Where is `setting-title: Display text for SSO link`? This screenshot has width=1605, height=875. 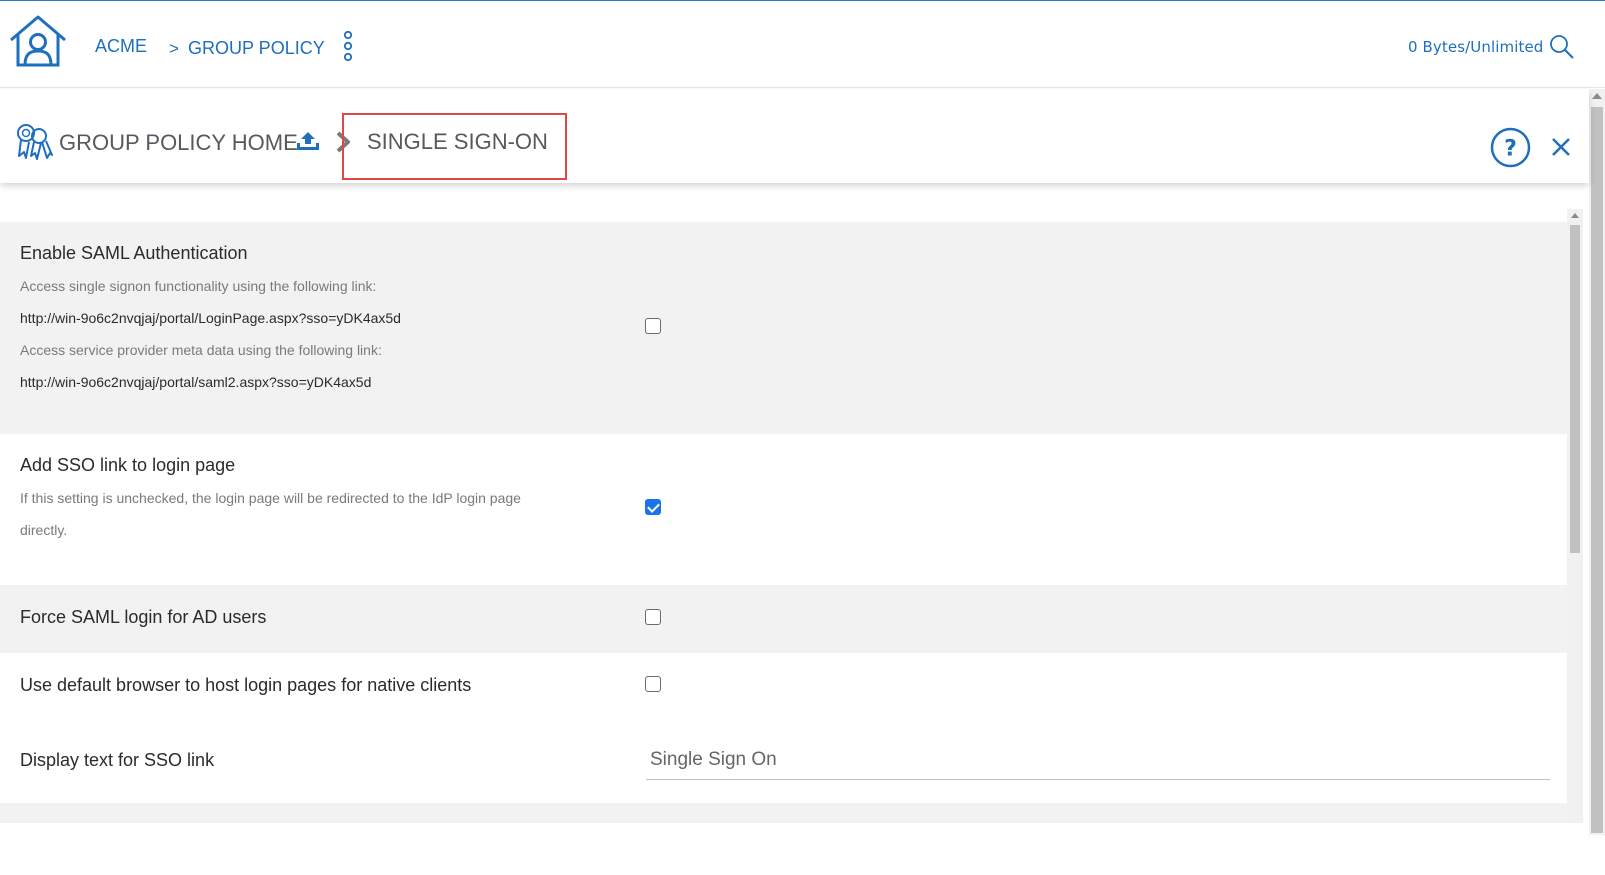
setting-title: Display text for SSO link is located at coordinates (117, 760).